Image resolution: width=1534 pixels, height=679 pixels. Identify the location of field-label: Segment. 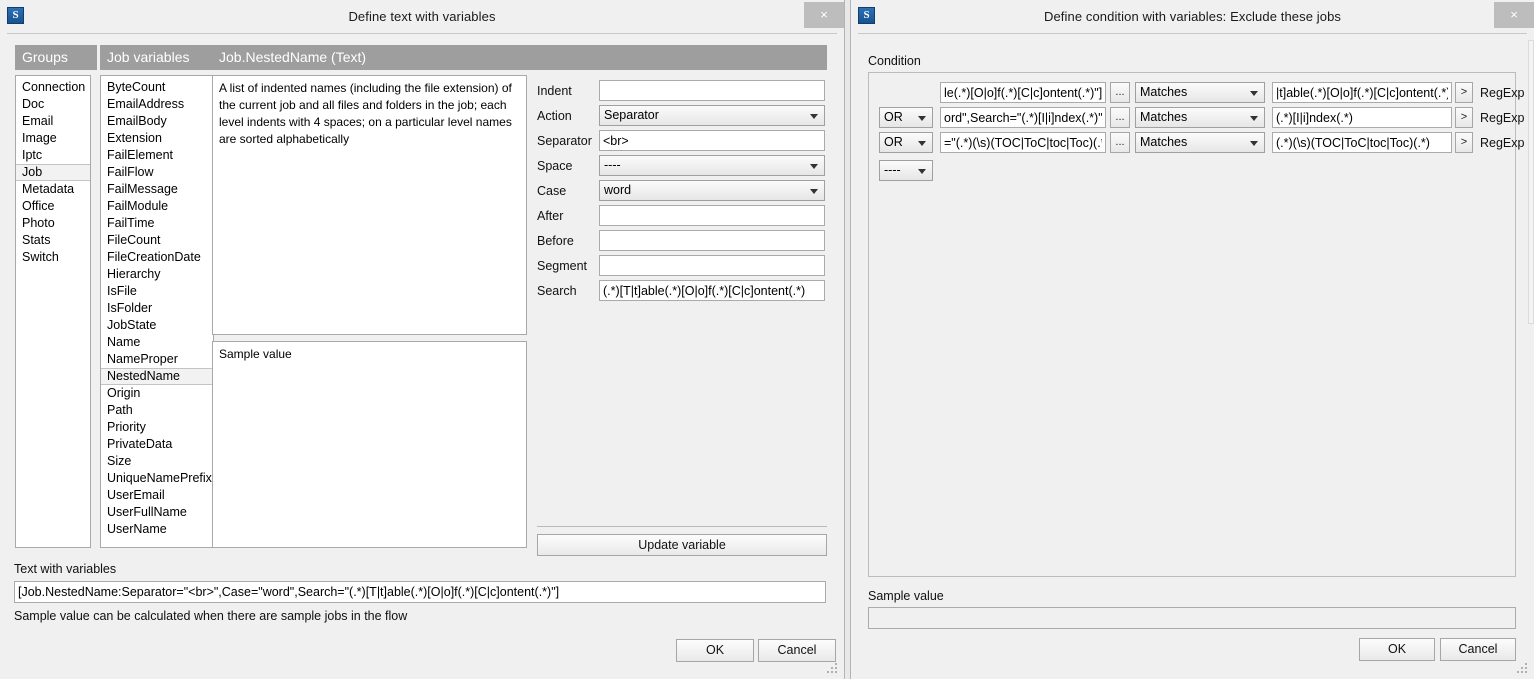
(562, 266).